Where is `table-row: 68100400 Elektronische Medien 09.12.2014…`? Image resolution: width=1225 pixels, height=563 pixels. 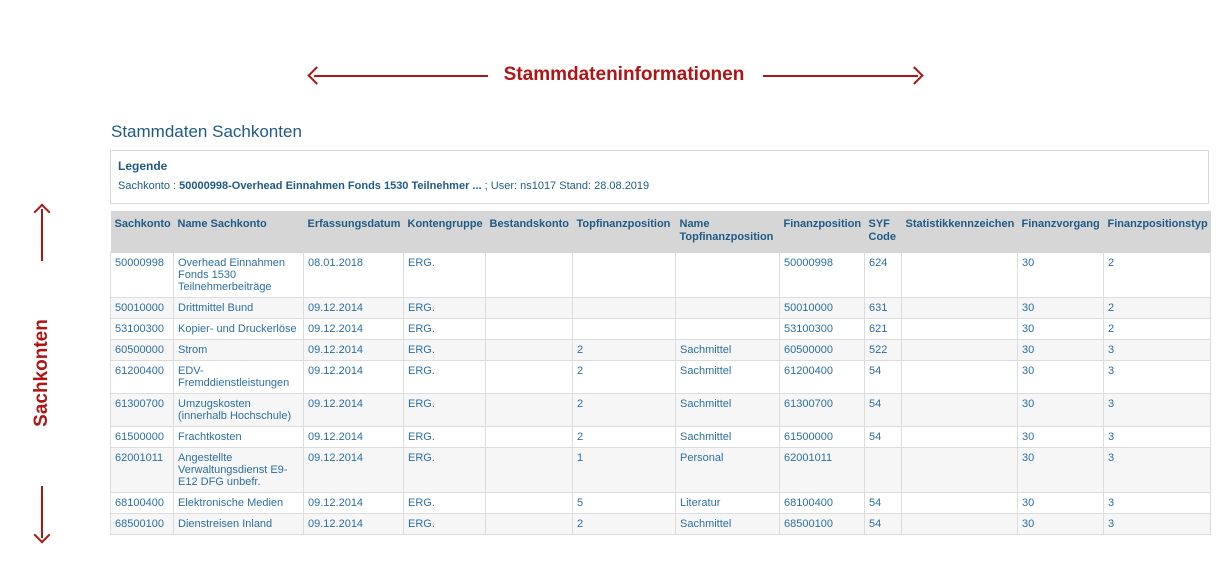
table-row: 68100400 Elektronische Medien 09.12.2014… is located at coordinates (660, 503).